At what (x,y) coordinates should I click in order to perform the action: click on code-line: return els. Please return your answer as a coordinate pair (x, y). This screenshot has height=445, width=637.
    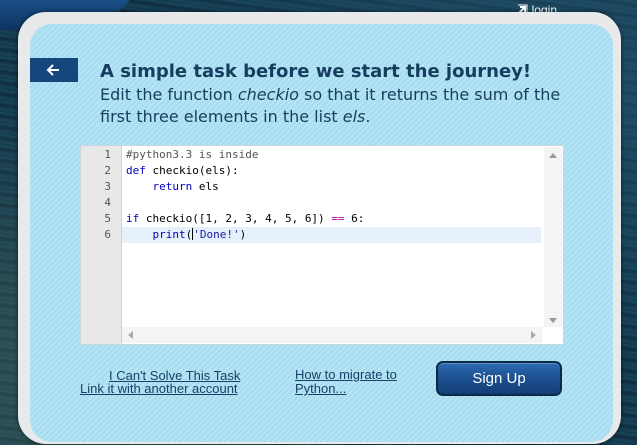
    Looking at the image, I should click on (331, 187).